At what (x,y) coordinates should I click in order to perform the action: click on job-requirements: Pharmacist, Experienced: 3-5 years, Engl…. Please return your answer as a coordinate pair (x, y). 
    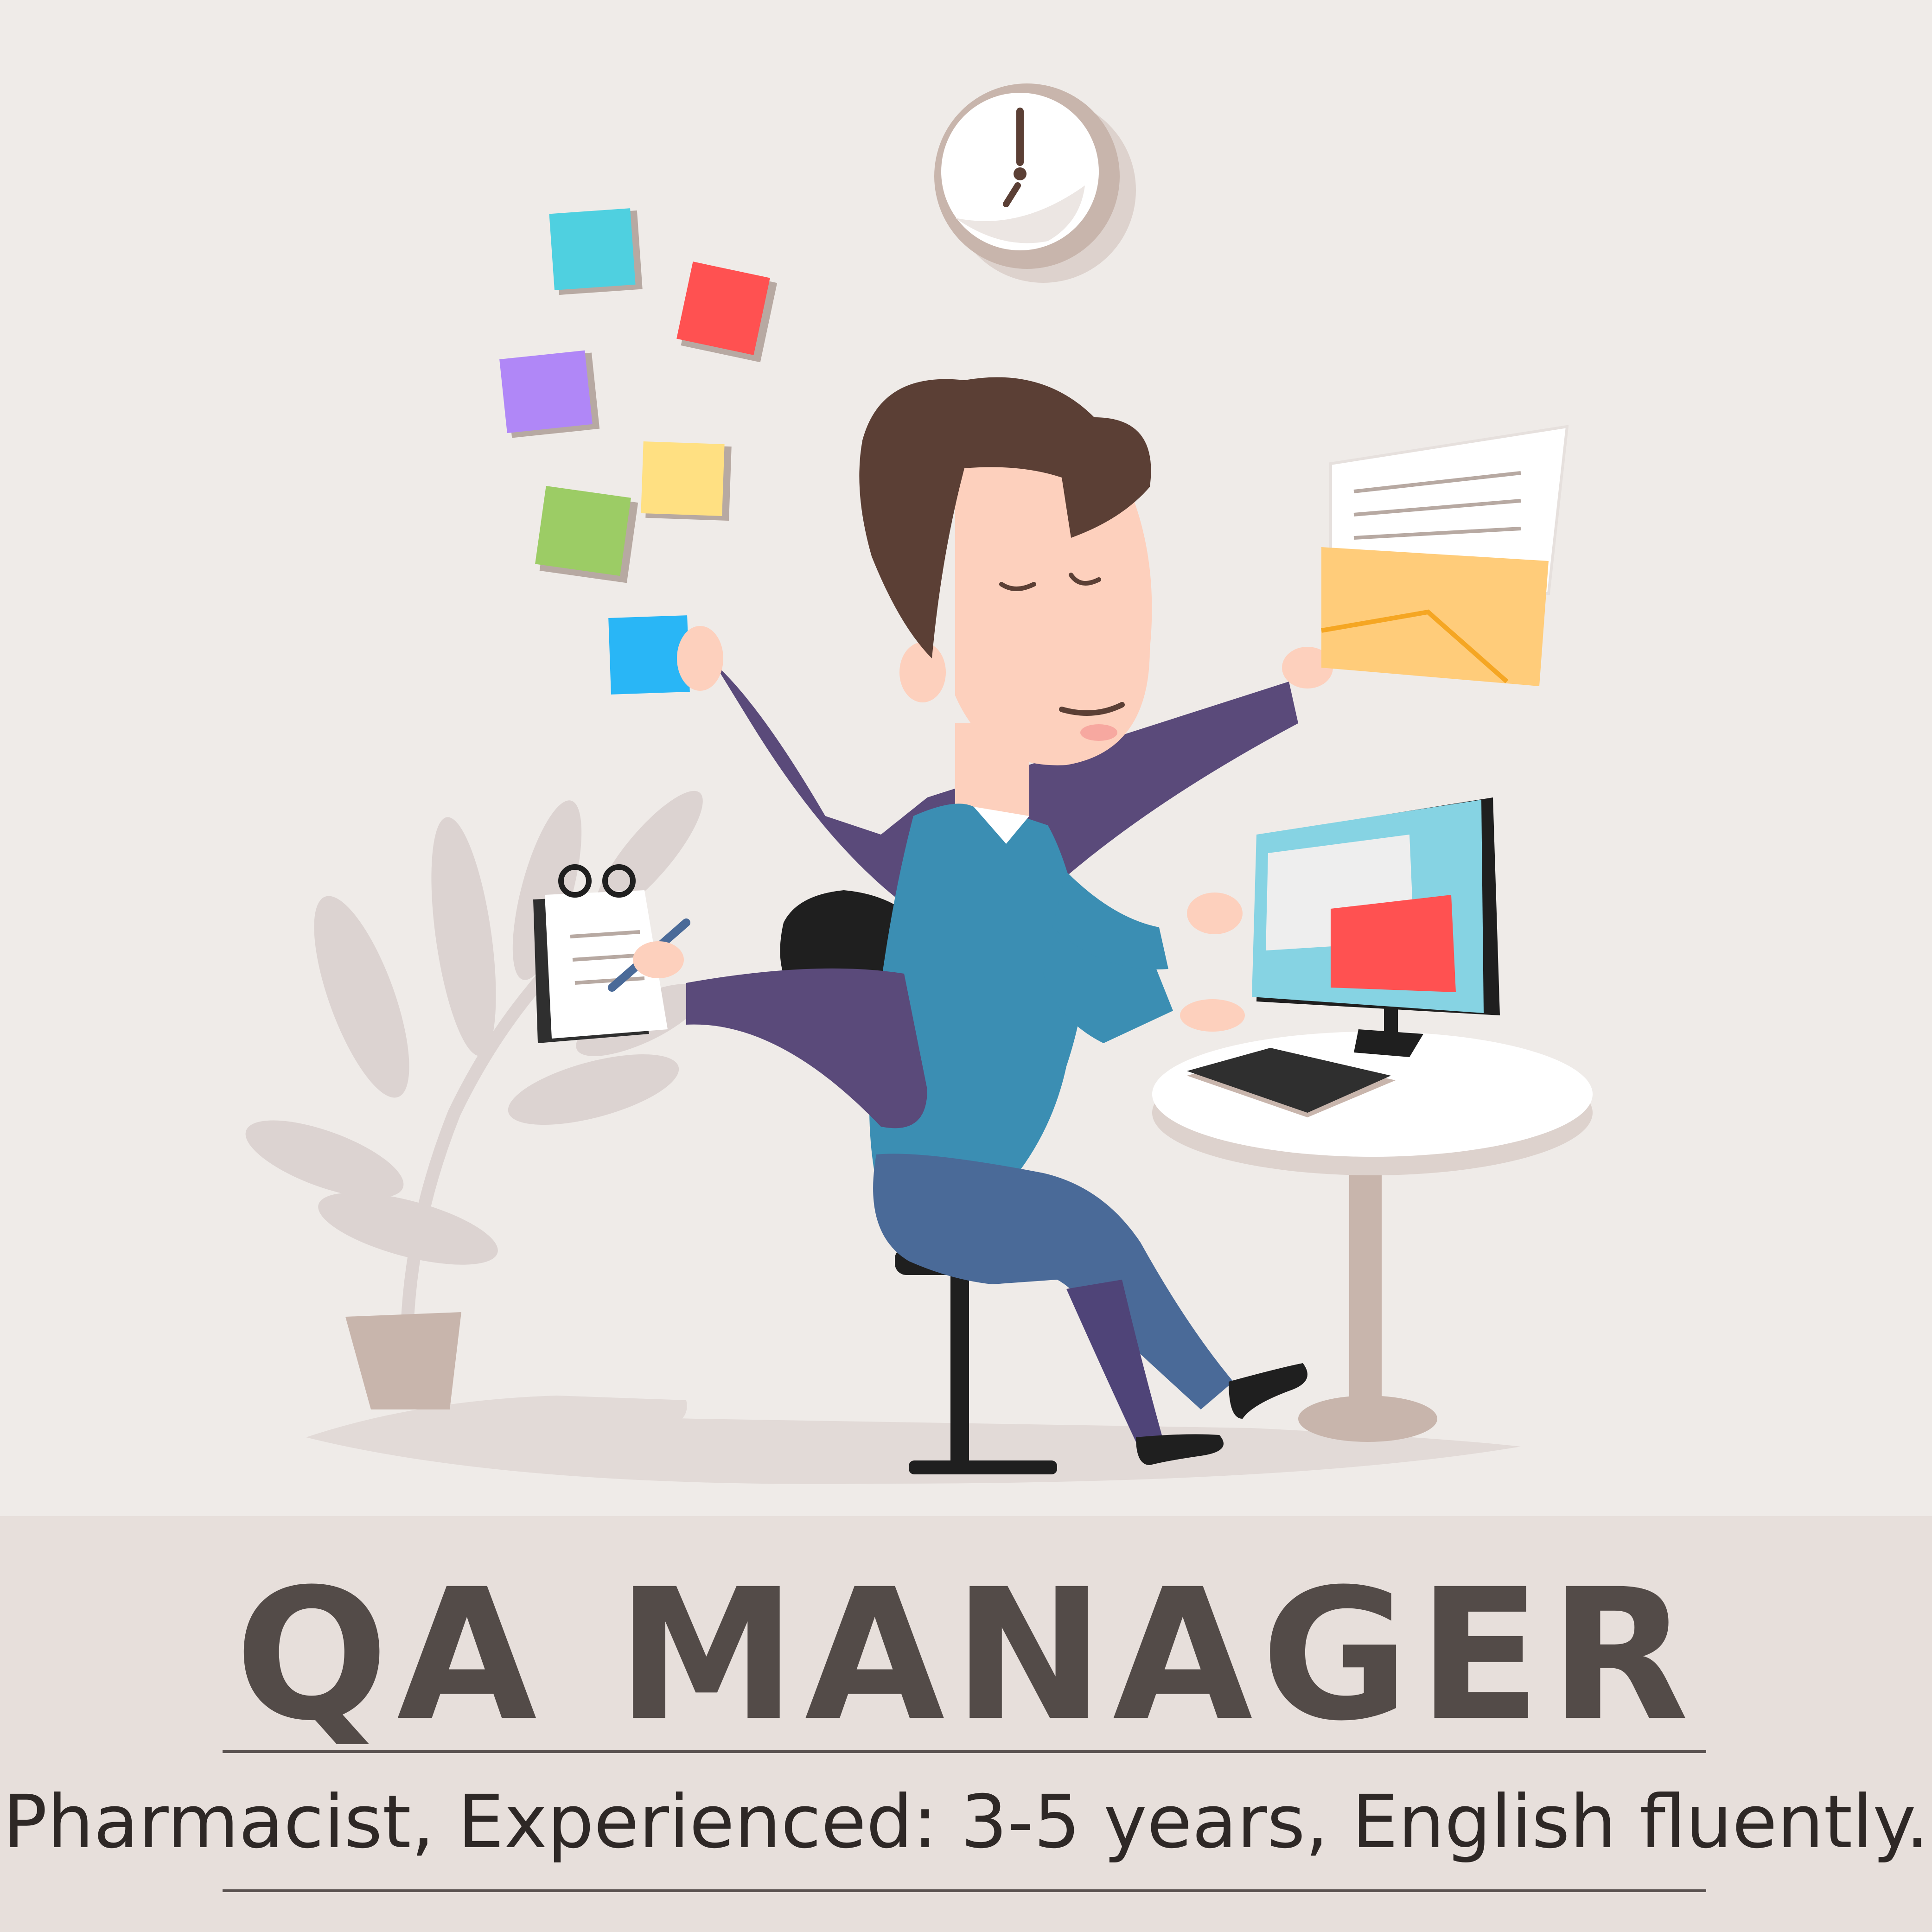
    Looking at the image, I should click on (966, 1822).